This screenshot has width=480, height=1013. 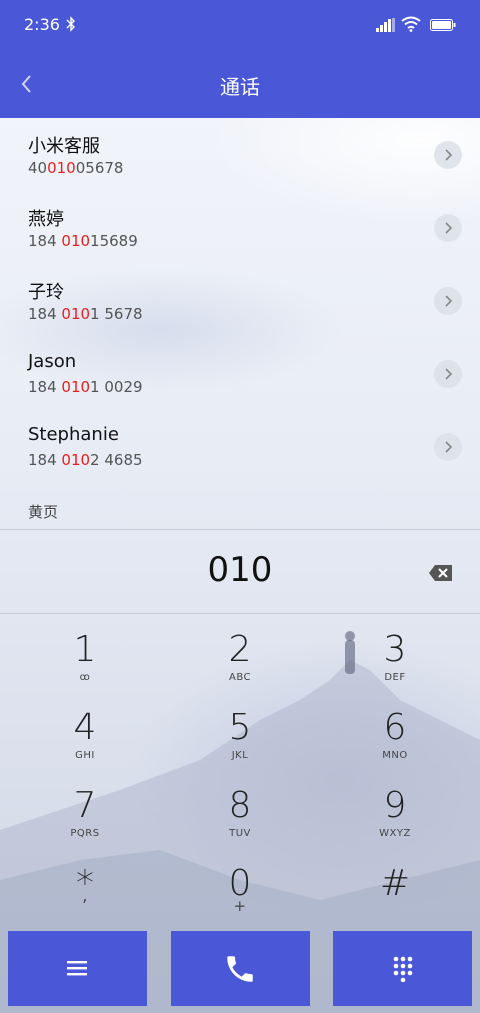 What do you see at coordinates (85, 649) in the screenshot?
I see `key-digit: 1` at bounding box center [85, 649].